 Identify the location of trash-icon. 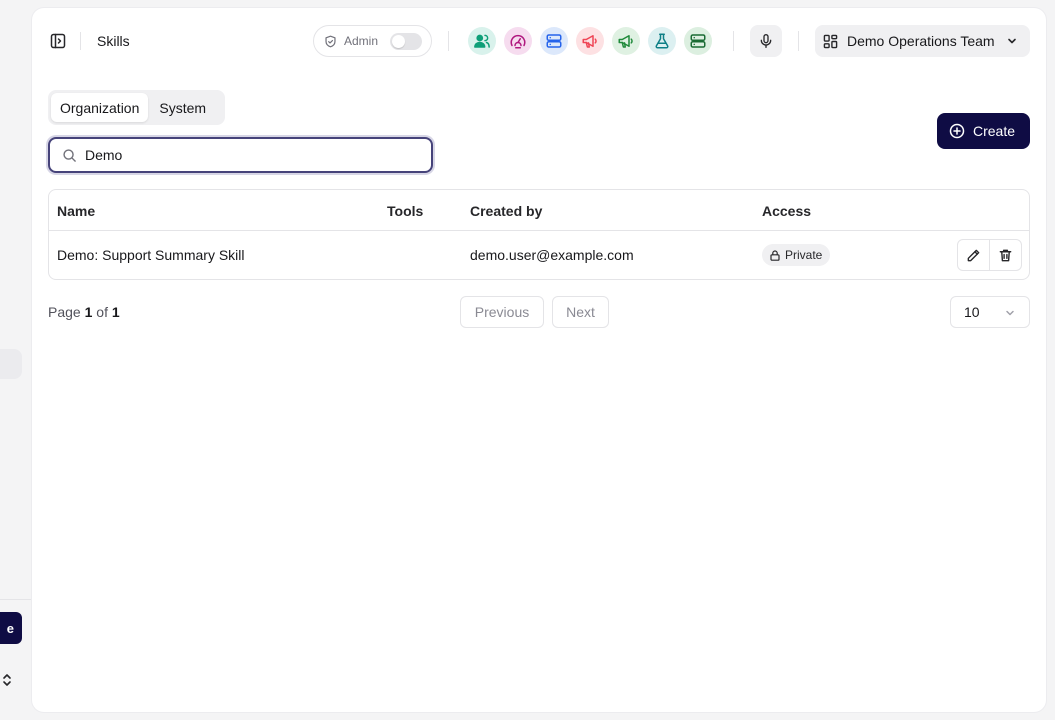
(1005, 255).